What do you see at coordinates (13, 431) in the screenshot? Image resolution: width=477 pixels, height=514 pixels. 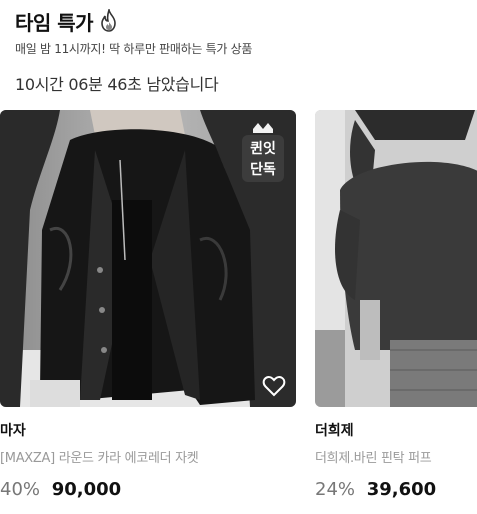 I see `product-brand: 마자` at bounding box center [13, 431].